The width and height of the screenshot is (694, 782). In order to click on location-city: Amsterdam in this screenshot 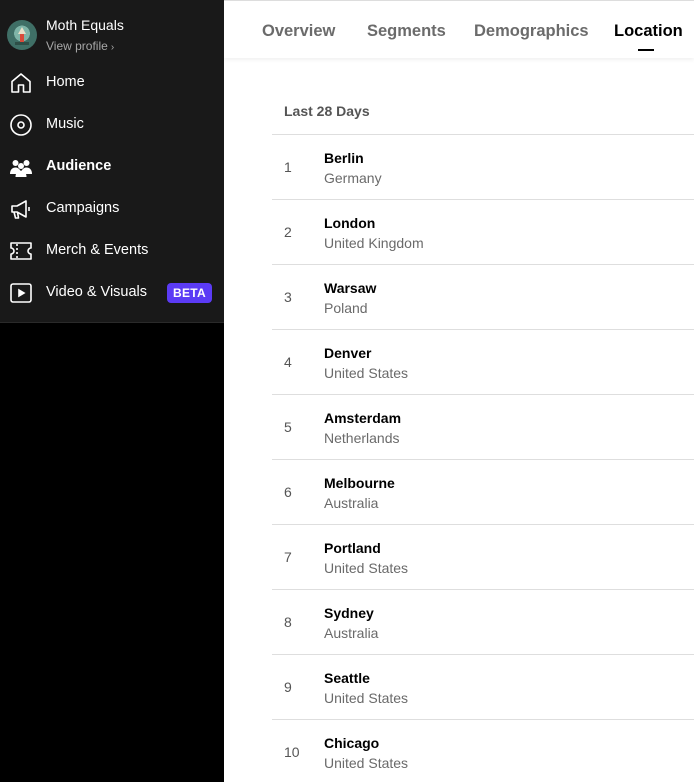, I will do `click(363, 418)`.